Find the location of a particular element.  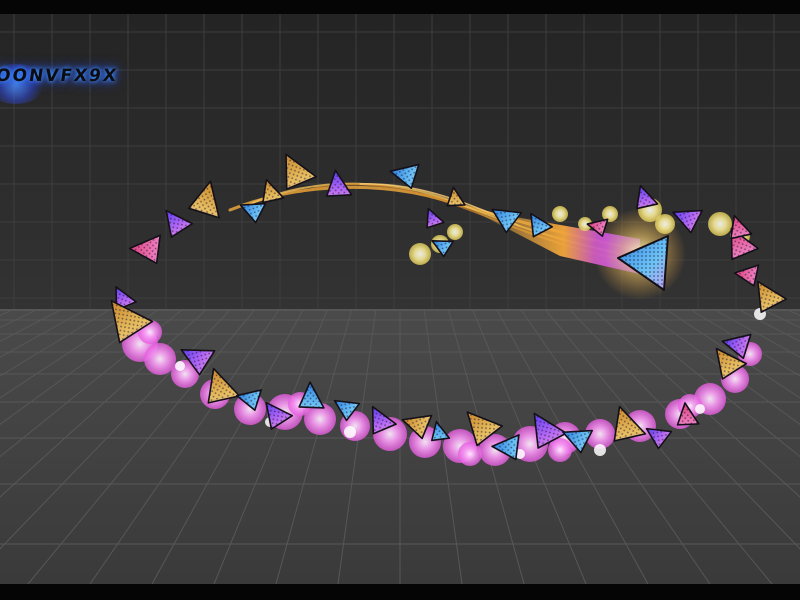

letterbox-bottom is located at coordinates (400, 592).